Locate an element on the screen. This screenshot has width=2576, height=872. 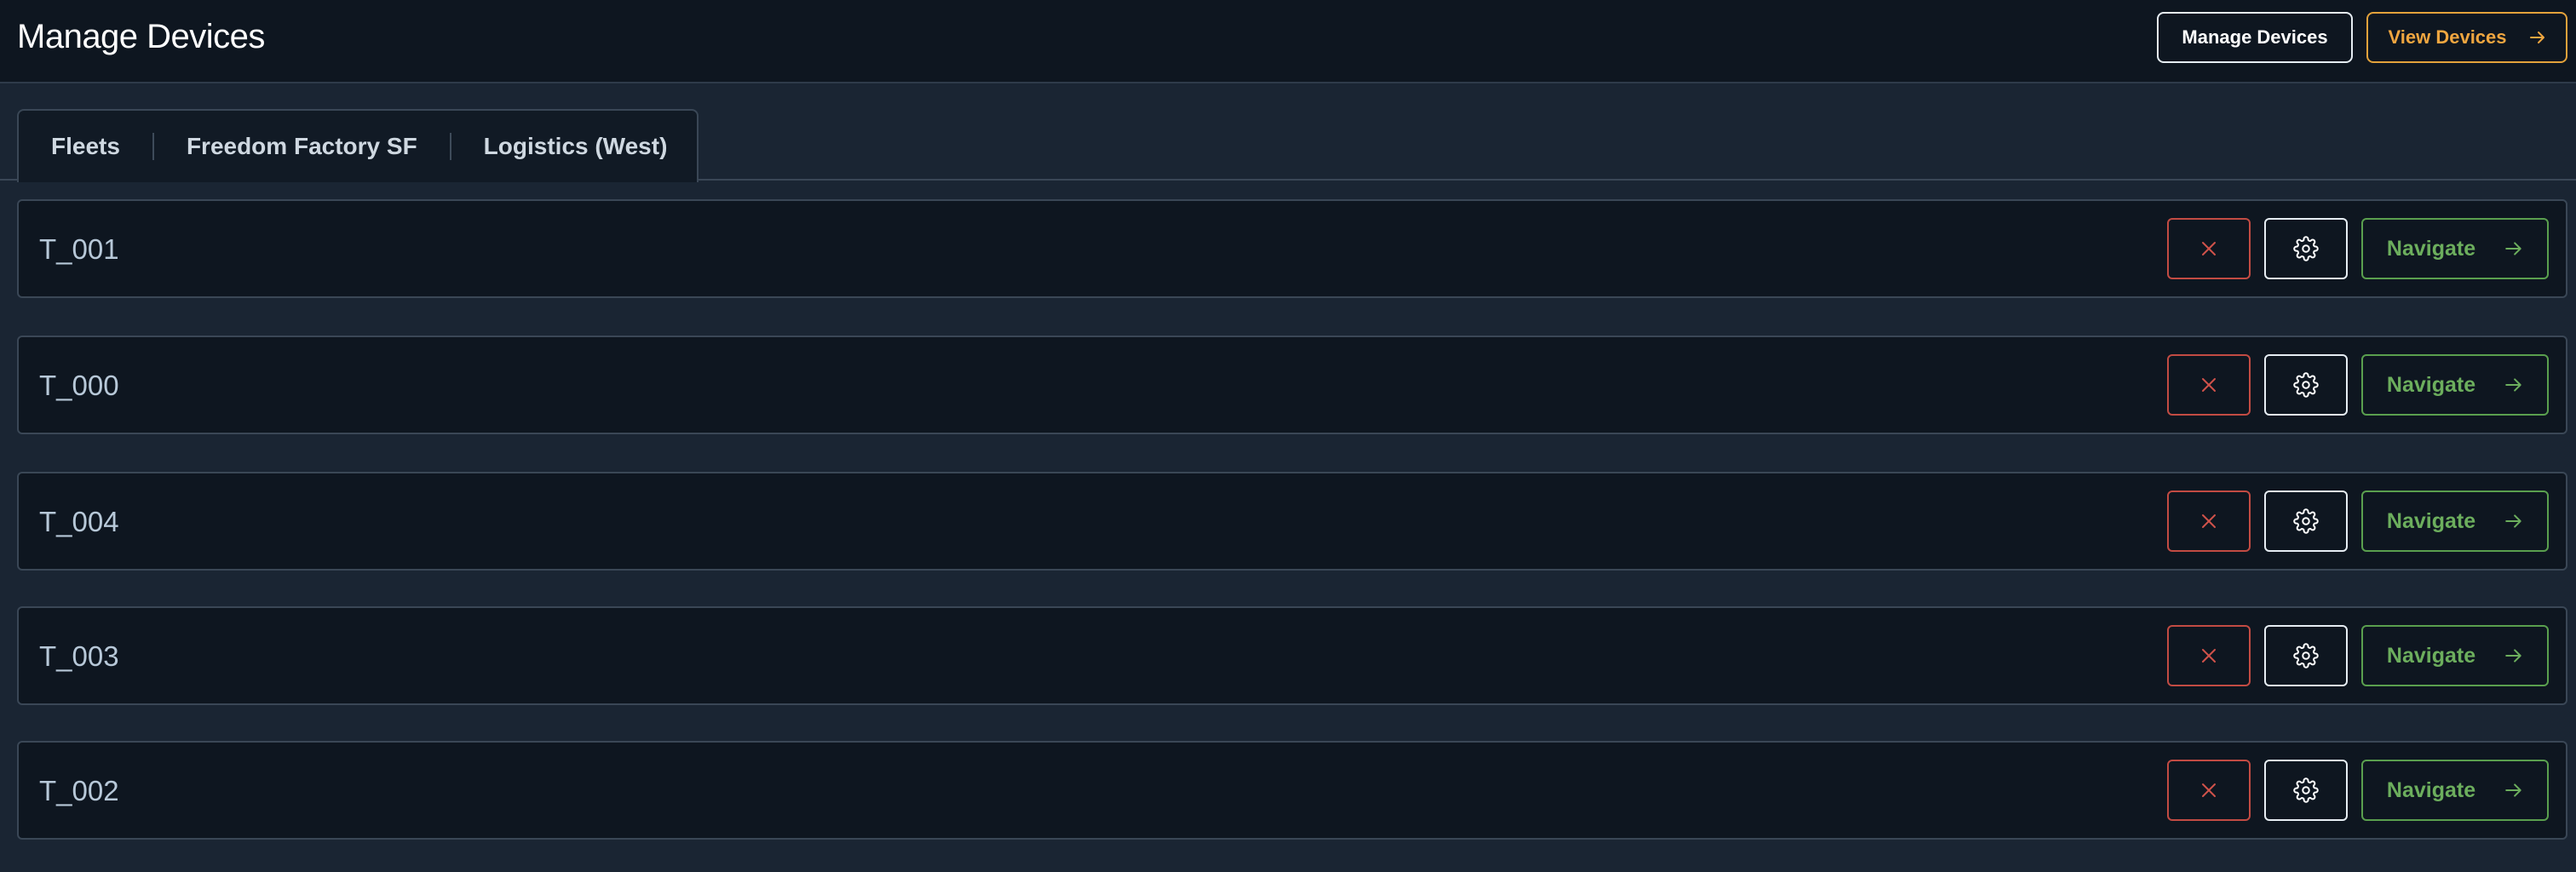
page-title: Manage Devices is located at coordinates (141, 36).